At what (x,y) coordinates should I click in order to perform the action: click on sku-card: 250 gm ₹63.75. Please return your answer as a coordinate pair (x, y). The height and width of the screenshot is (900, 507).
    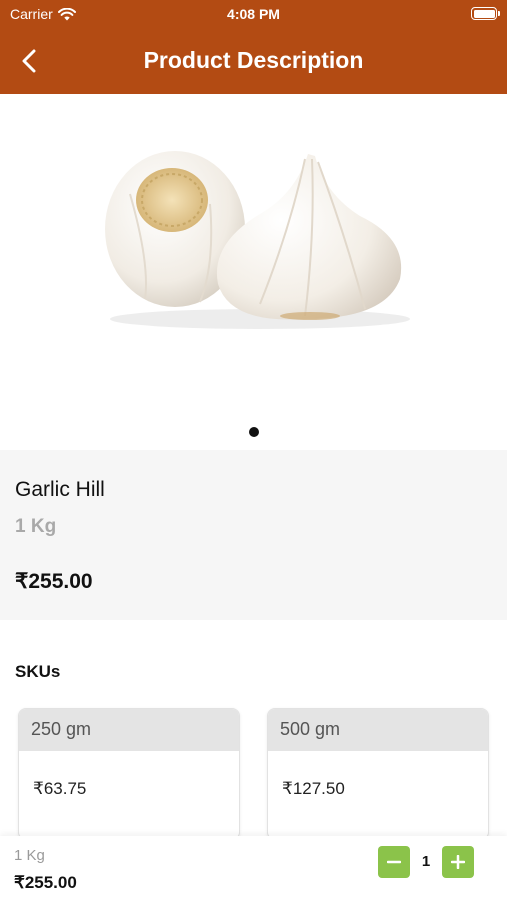
    Looking at the image, I should click on (129, 774).